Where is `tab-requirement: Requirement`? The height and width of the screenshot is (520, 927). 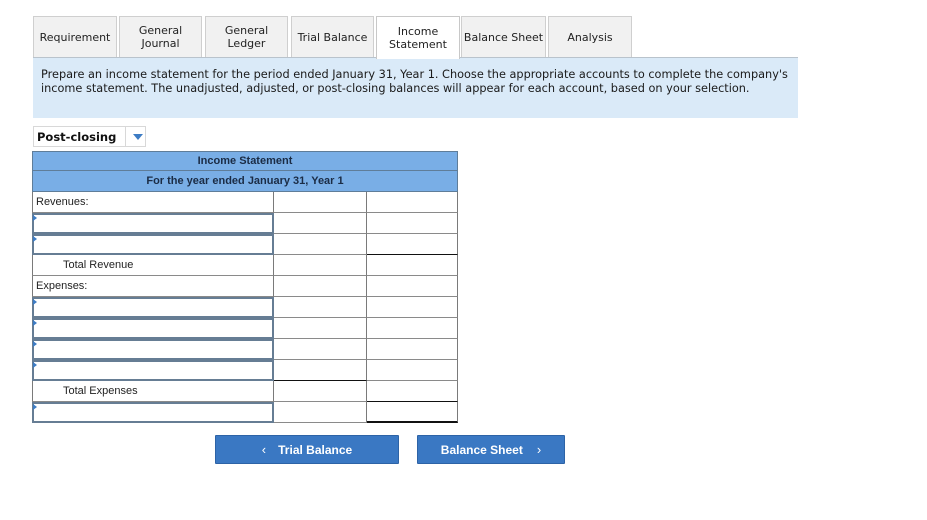 tab-requirement: Requirement is located at coordinates (75, 36).